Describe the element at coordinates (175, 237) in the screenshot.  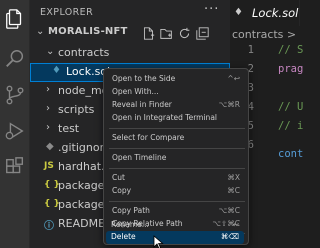
I see `menu-item-delete: Delete ⌘⌫` at that location.